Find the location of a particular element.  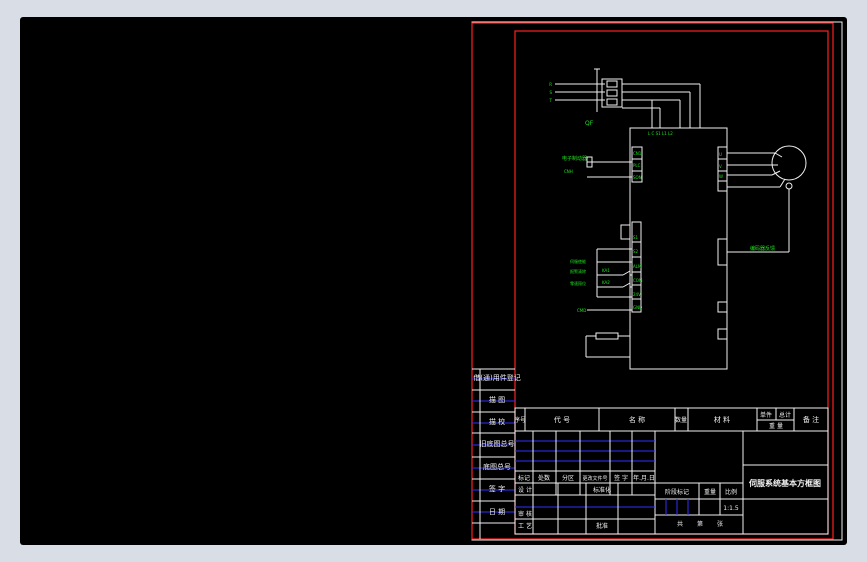

servo-term-w: W is located at coordinates (721, 176).